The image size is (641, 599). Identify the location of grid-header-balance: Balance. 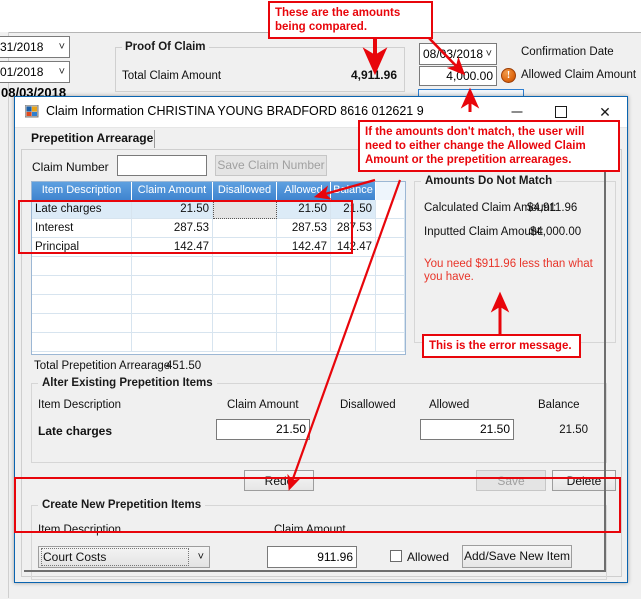
(353, 191).